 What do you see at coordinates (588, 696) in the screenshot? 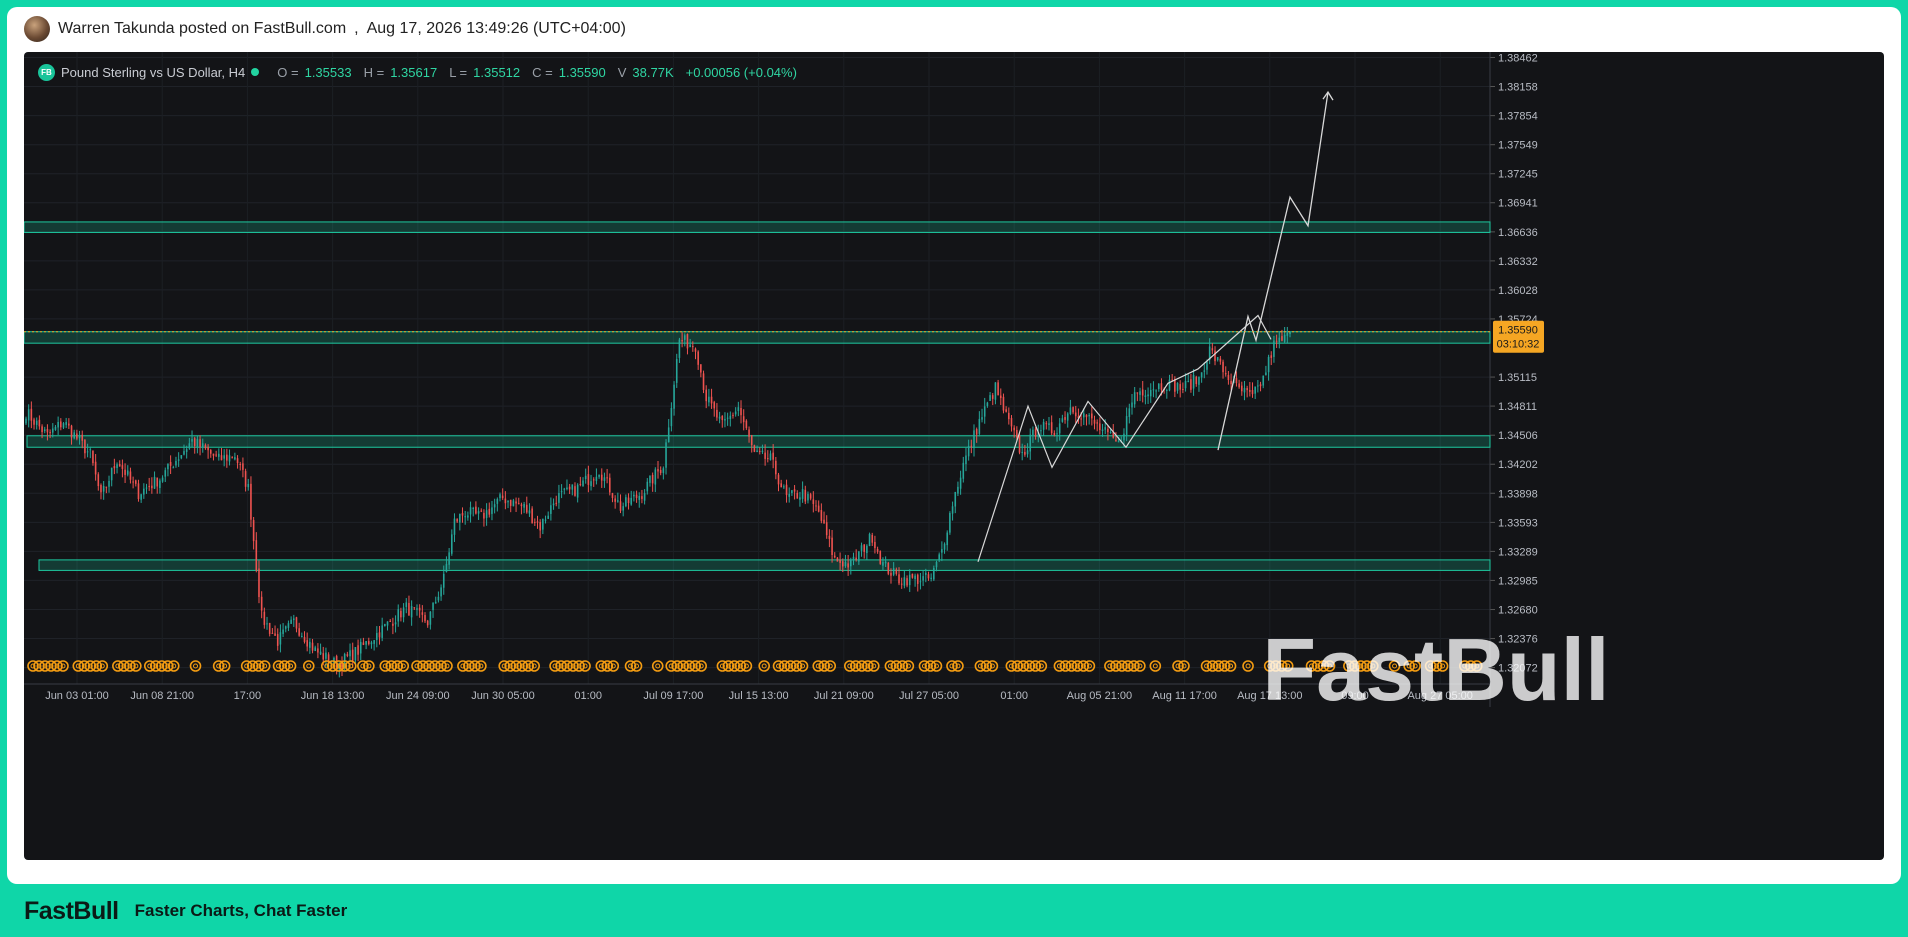
I see `x-tick-label: 01:00` at bounding box center [588, 696].